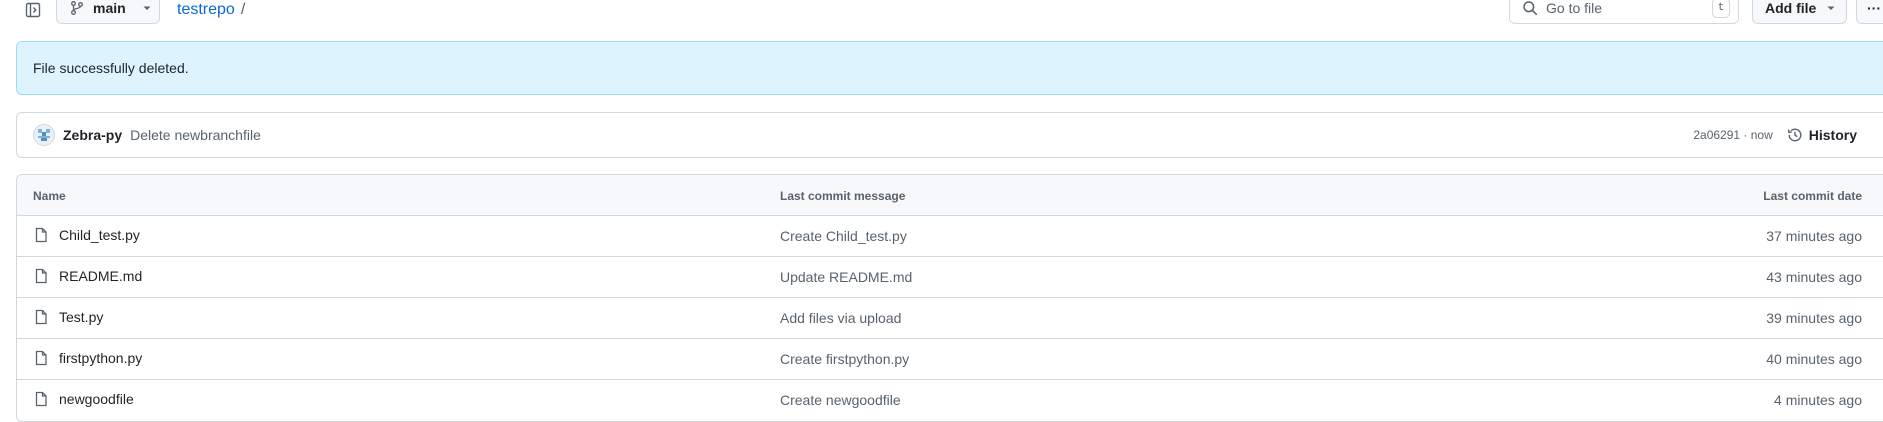  Describe the element at coordinates (1832, 135) in the screenshot. I see `history-label: History` at that location.